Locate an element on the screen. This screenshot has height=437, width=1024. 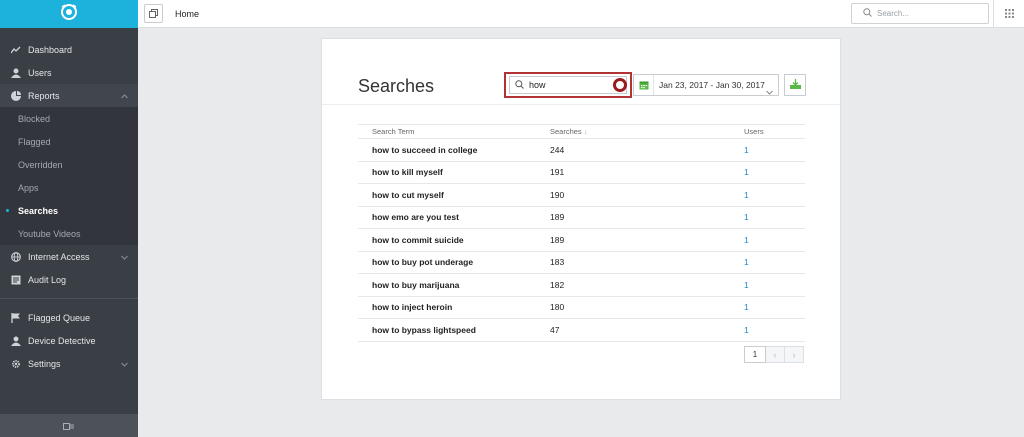
sidebar-subitem-flagged: Flagged is located at coordinates (69, 141).